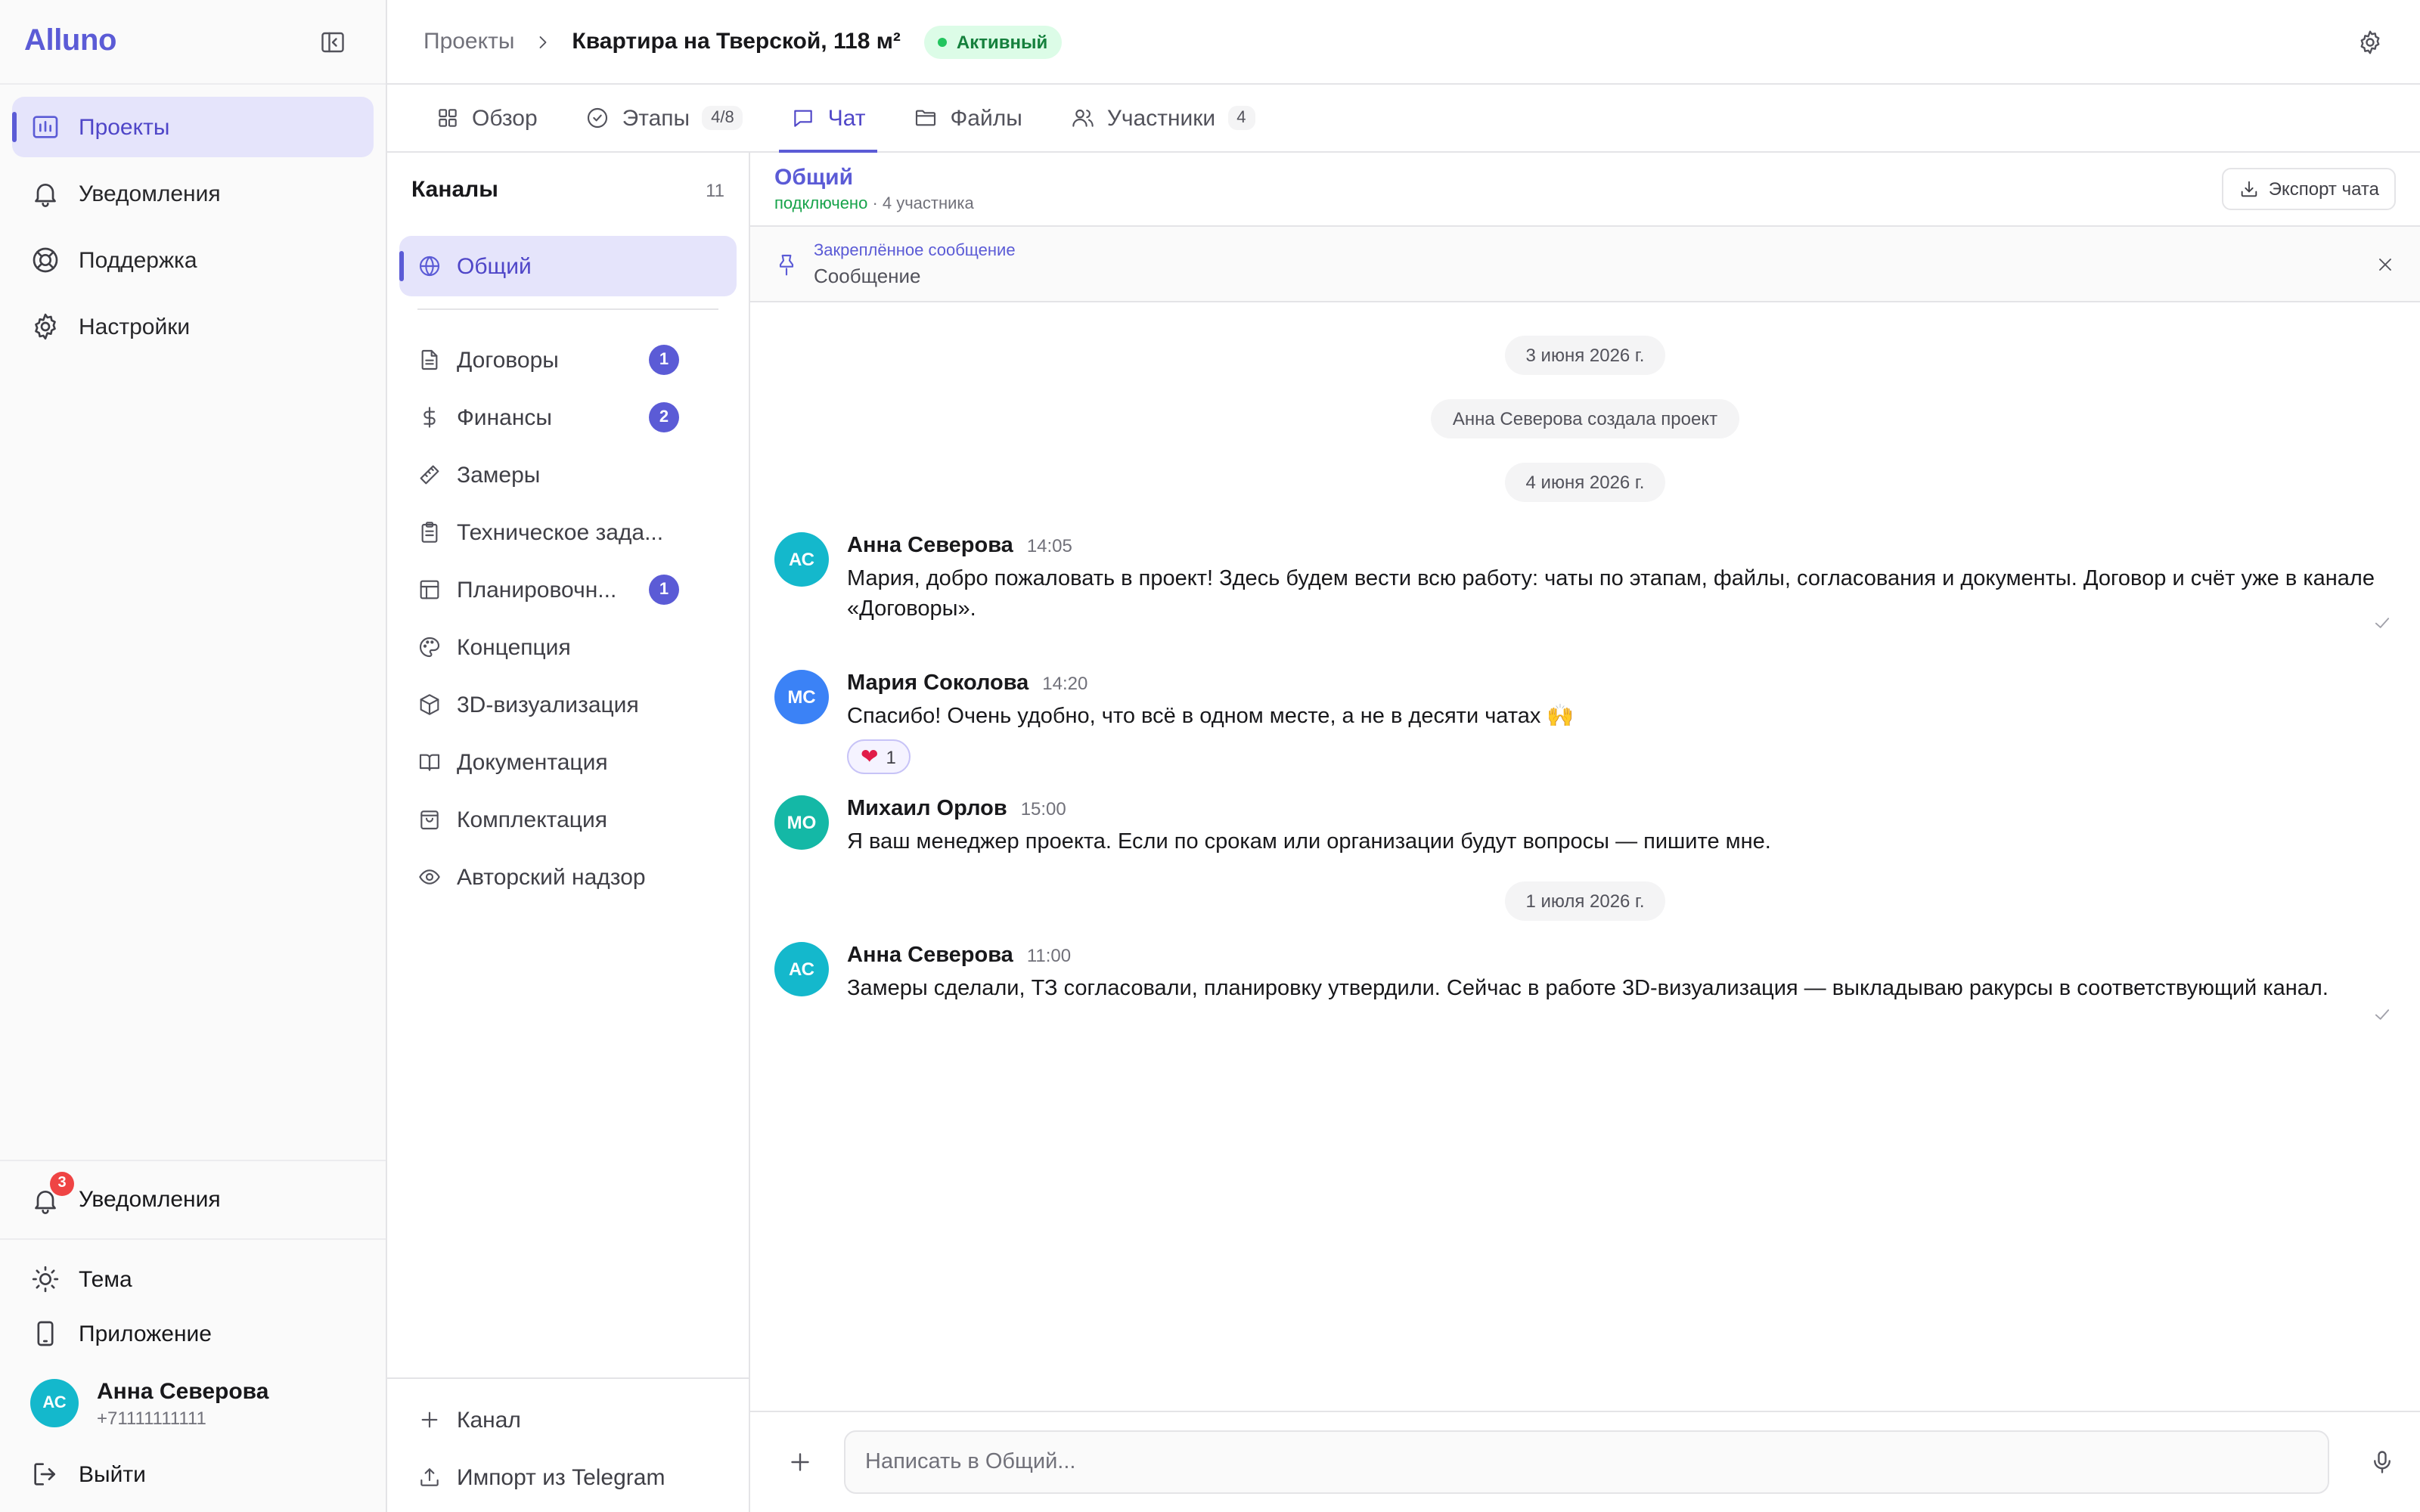  I want to click on channel-label: Документация, so click(532, 762).